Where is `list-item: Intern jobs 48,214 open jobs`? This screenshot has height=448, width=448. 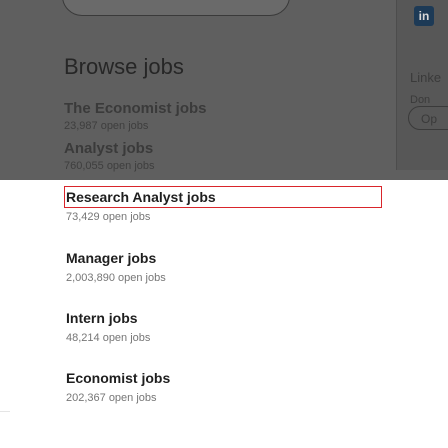
list-item: Intern jobs 48,214 open jobs is located at coordinates (108, 327).